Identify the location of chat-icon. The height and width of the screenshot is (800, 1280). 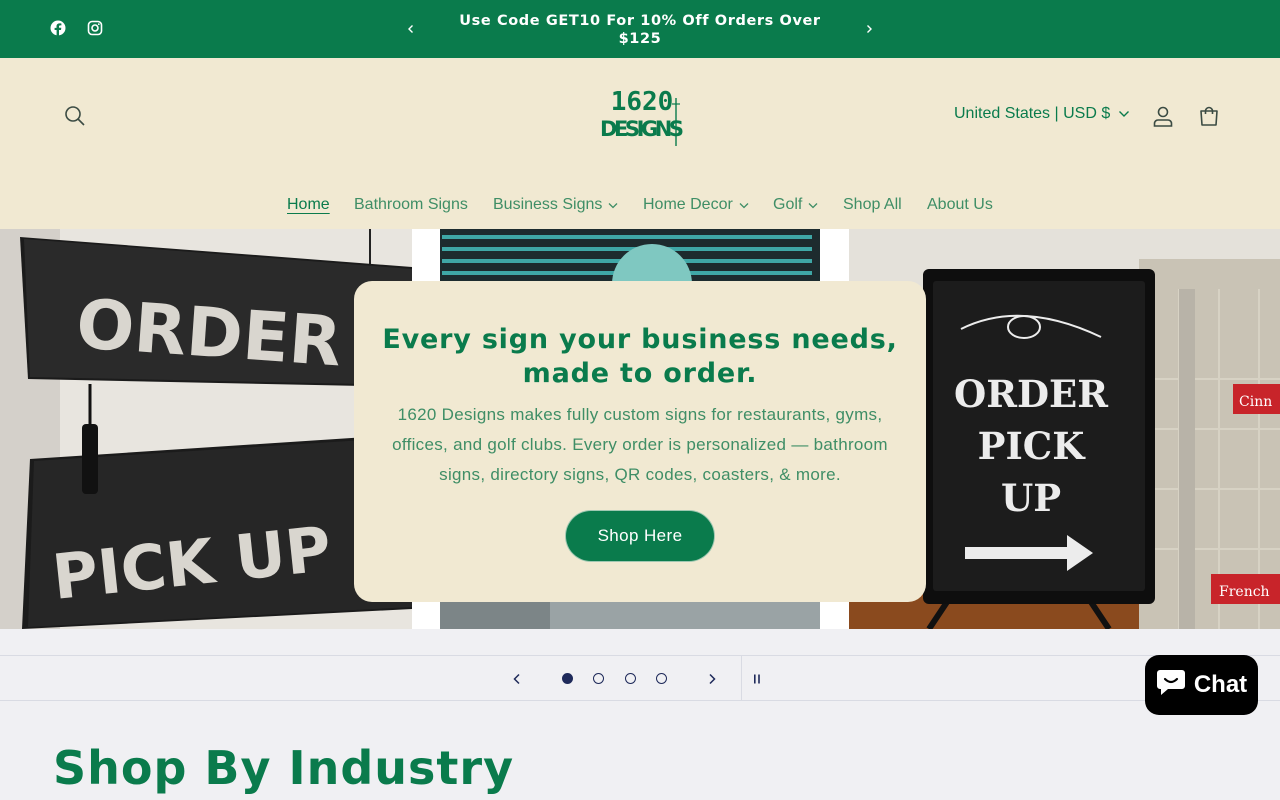
(1171, 685).